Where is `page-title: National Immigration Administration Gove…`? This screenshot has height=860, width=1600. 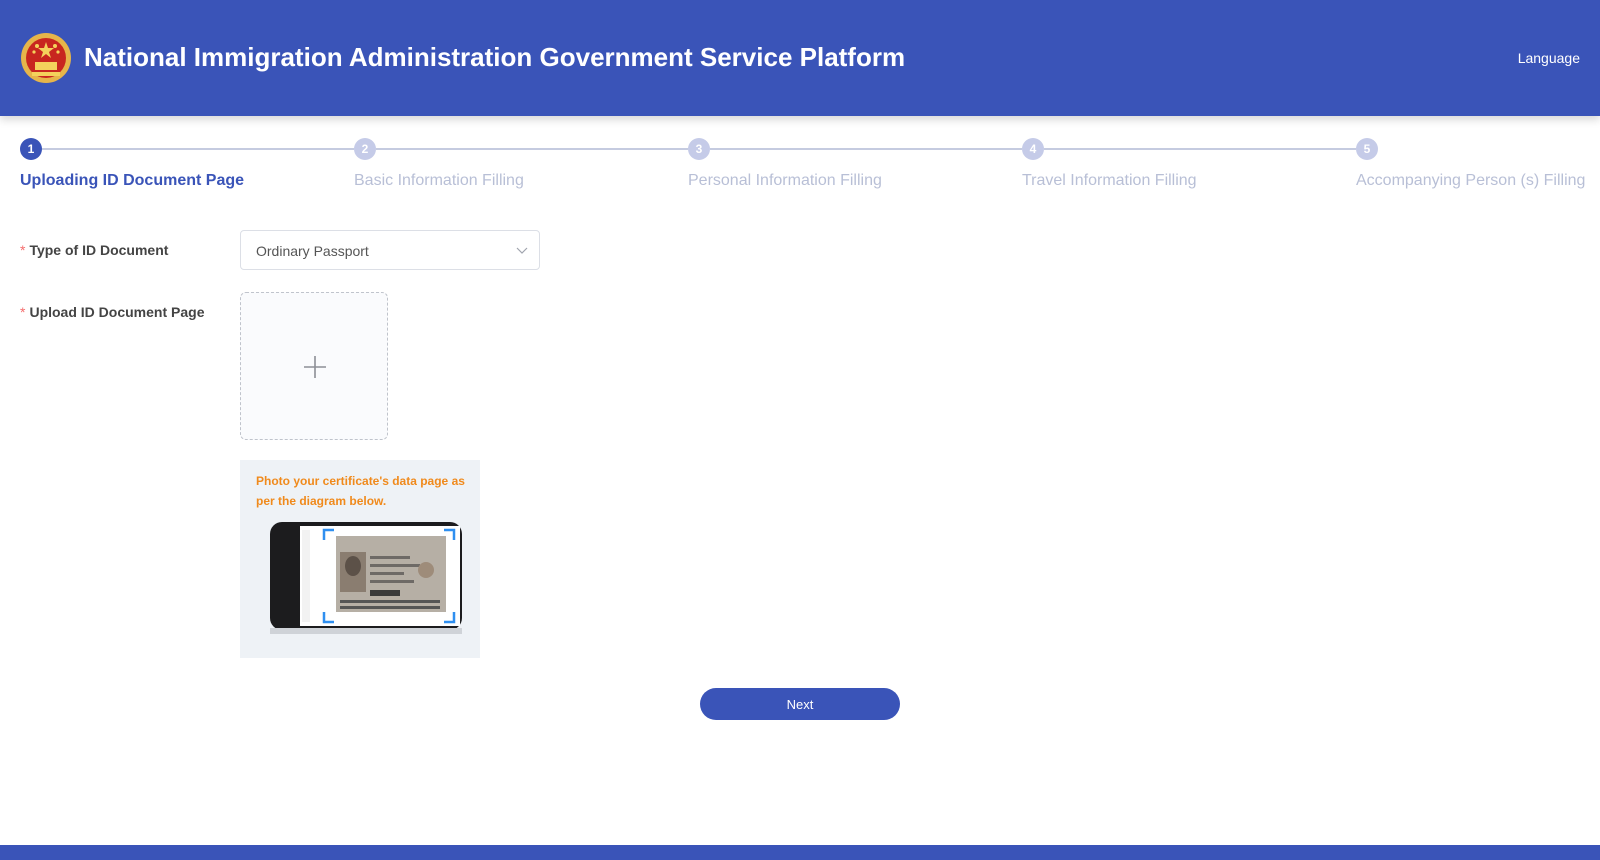
page-title: National Immigration Administration Gove… is located at coordinates (495, 57).